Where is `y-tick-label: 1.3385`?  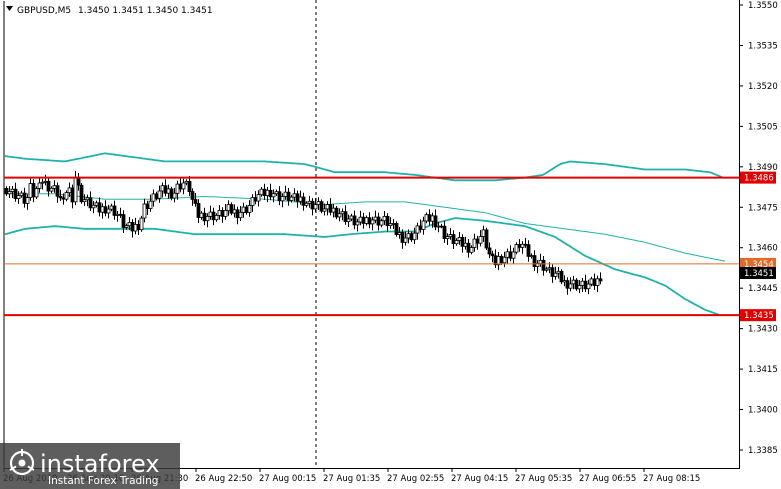 y-tick-label: 1.3385 is located at coordinates (763, 451).